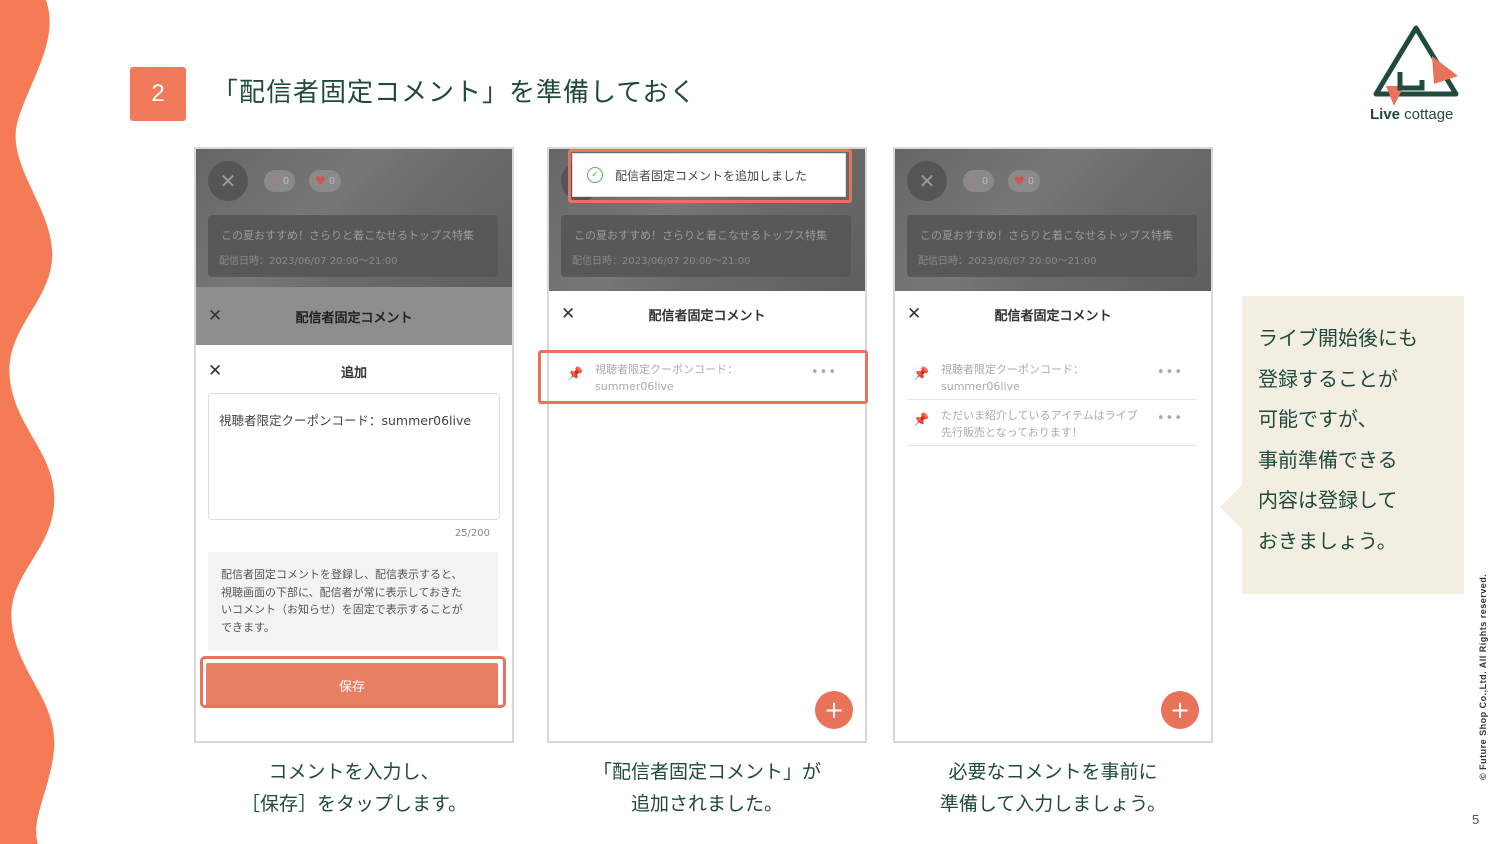 The width and height of the screenshot is (1500, 844). I want to click on add-title: 追加, so click(353, 373).